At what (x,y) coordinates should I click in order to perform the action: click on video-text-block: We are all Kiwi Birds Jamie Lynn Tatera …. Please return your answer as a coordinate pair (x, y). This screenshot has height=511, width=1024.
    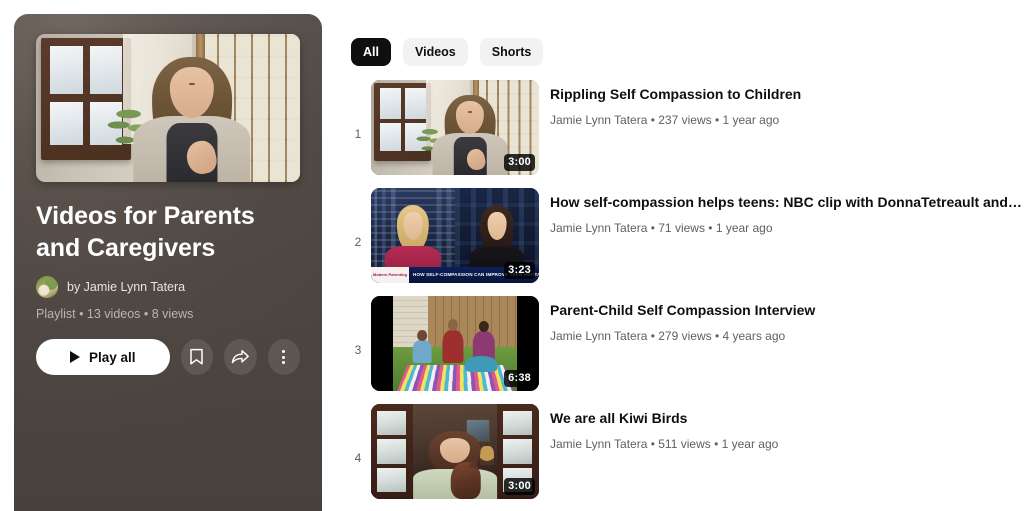
    Looking at the image, I should click on (781, 428).